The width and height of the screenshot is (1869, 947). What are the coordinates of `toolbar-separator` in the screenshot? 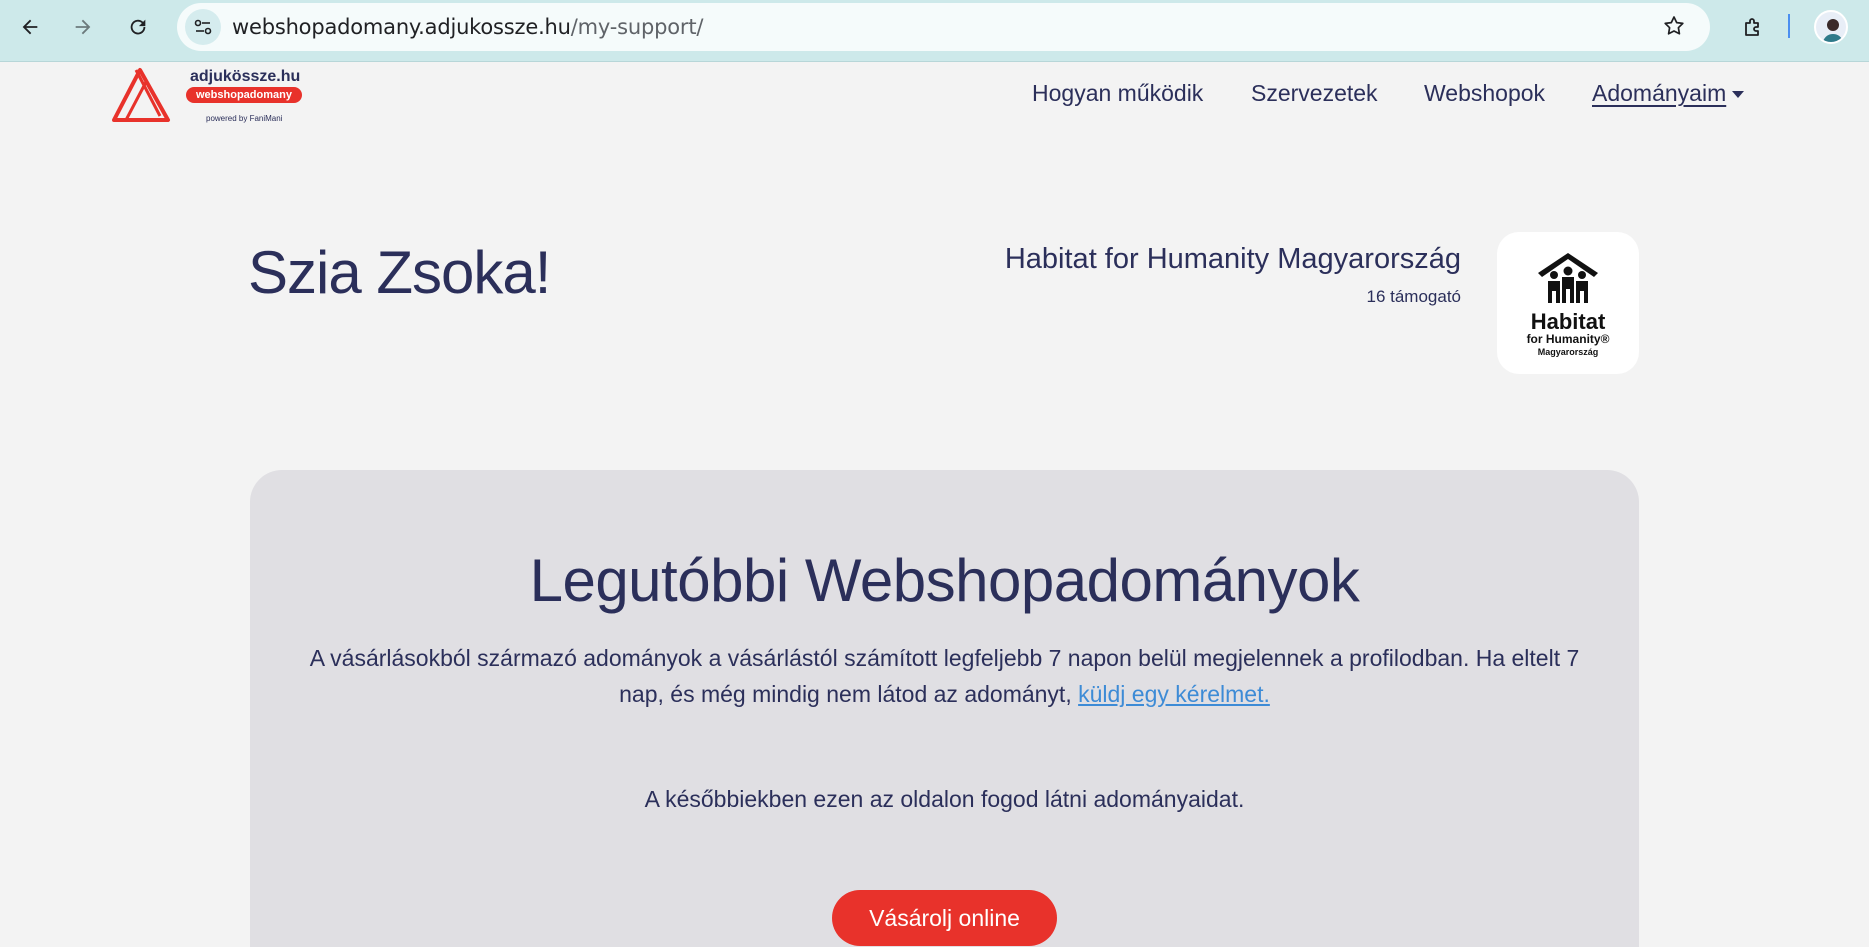 It's located at (1789, 26).